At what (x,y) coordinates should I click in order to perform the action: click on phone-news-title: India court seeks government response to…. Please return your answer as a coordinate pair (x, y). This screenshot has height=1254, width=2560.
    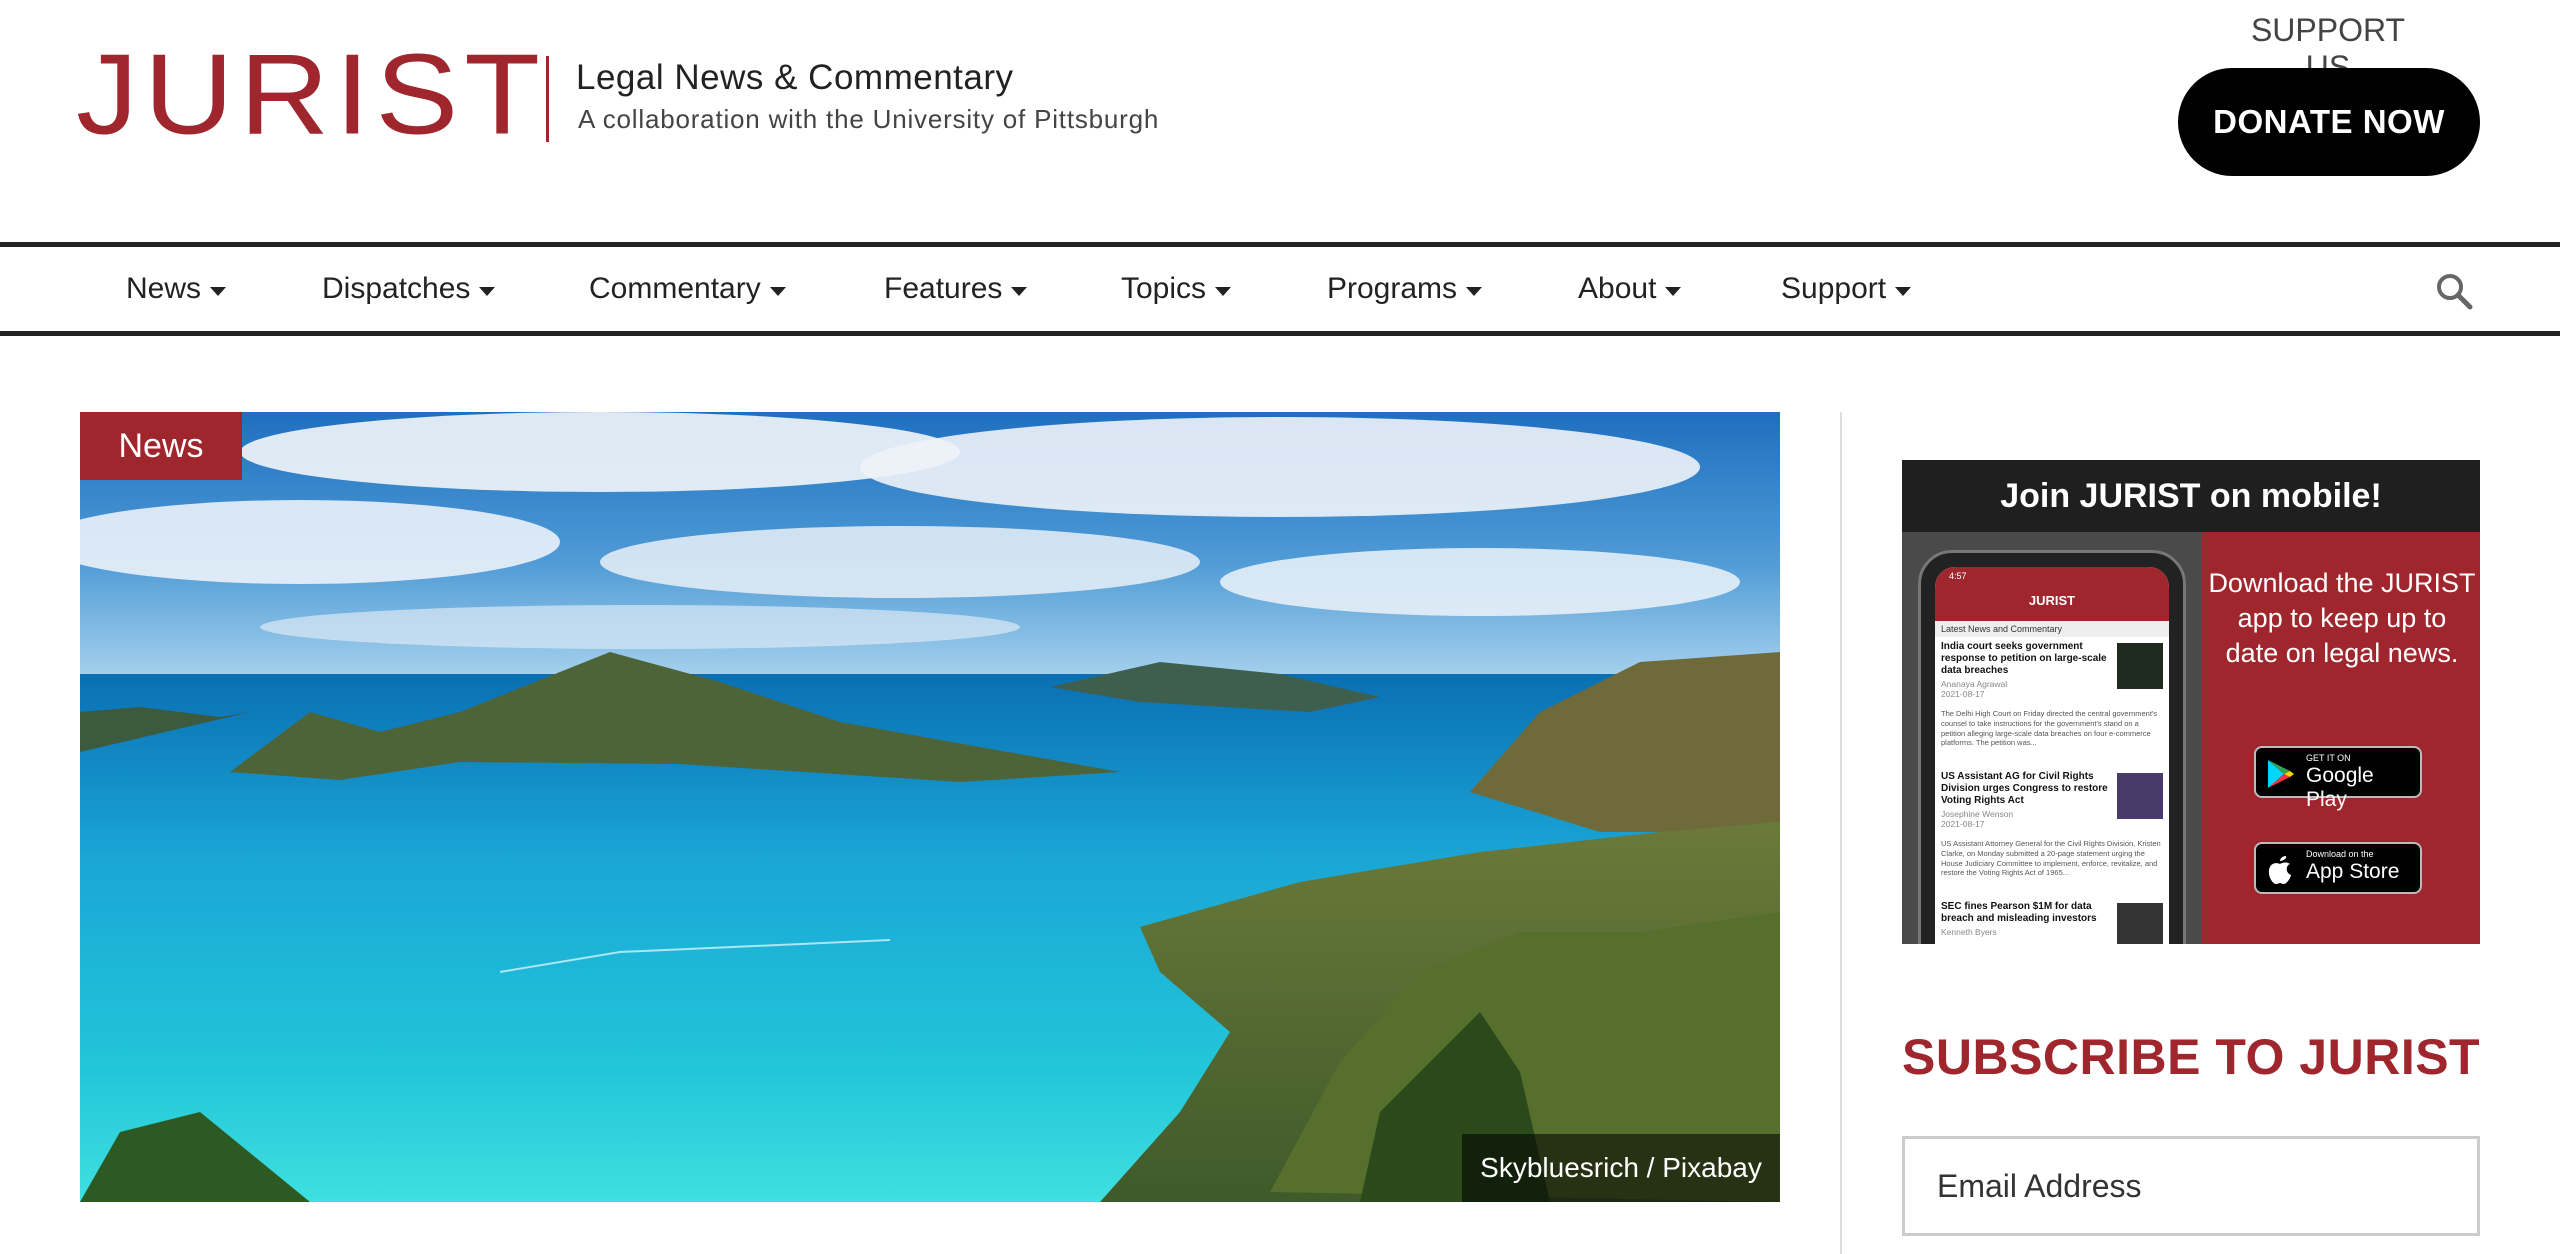
    Looking at the image, I should click on (2024, 658).